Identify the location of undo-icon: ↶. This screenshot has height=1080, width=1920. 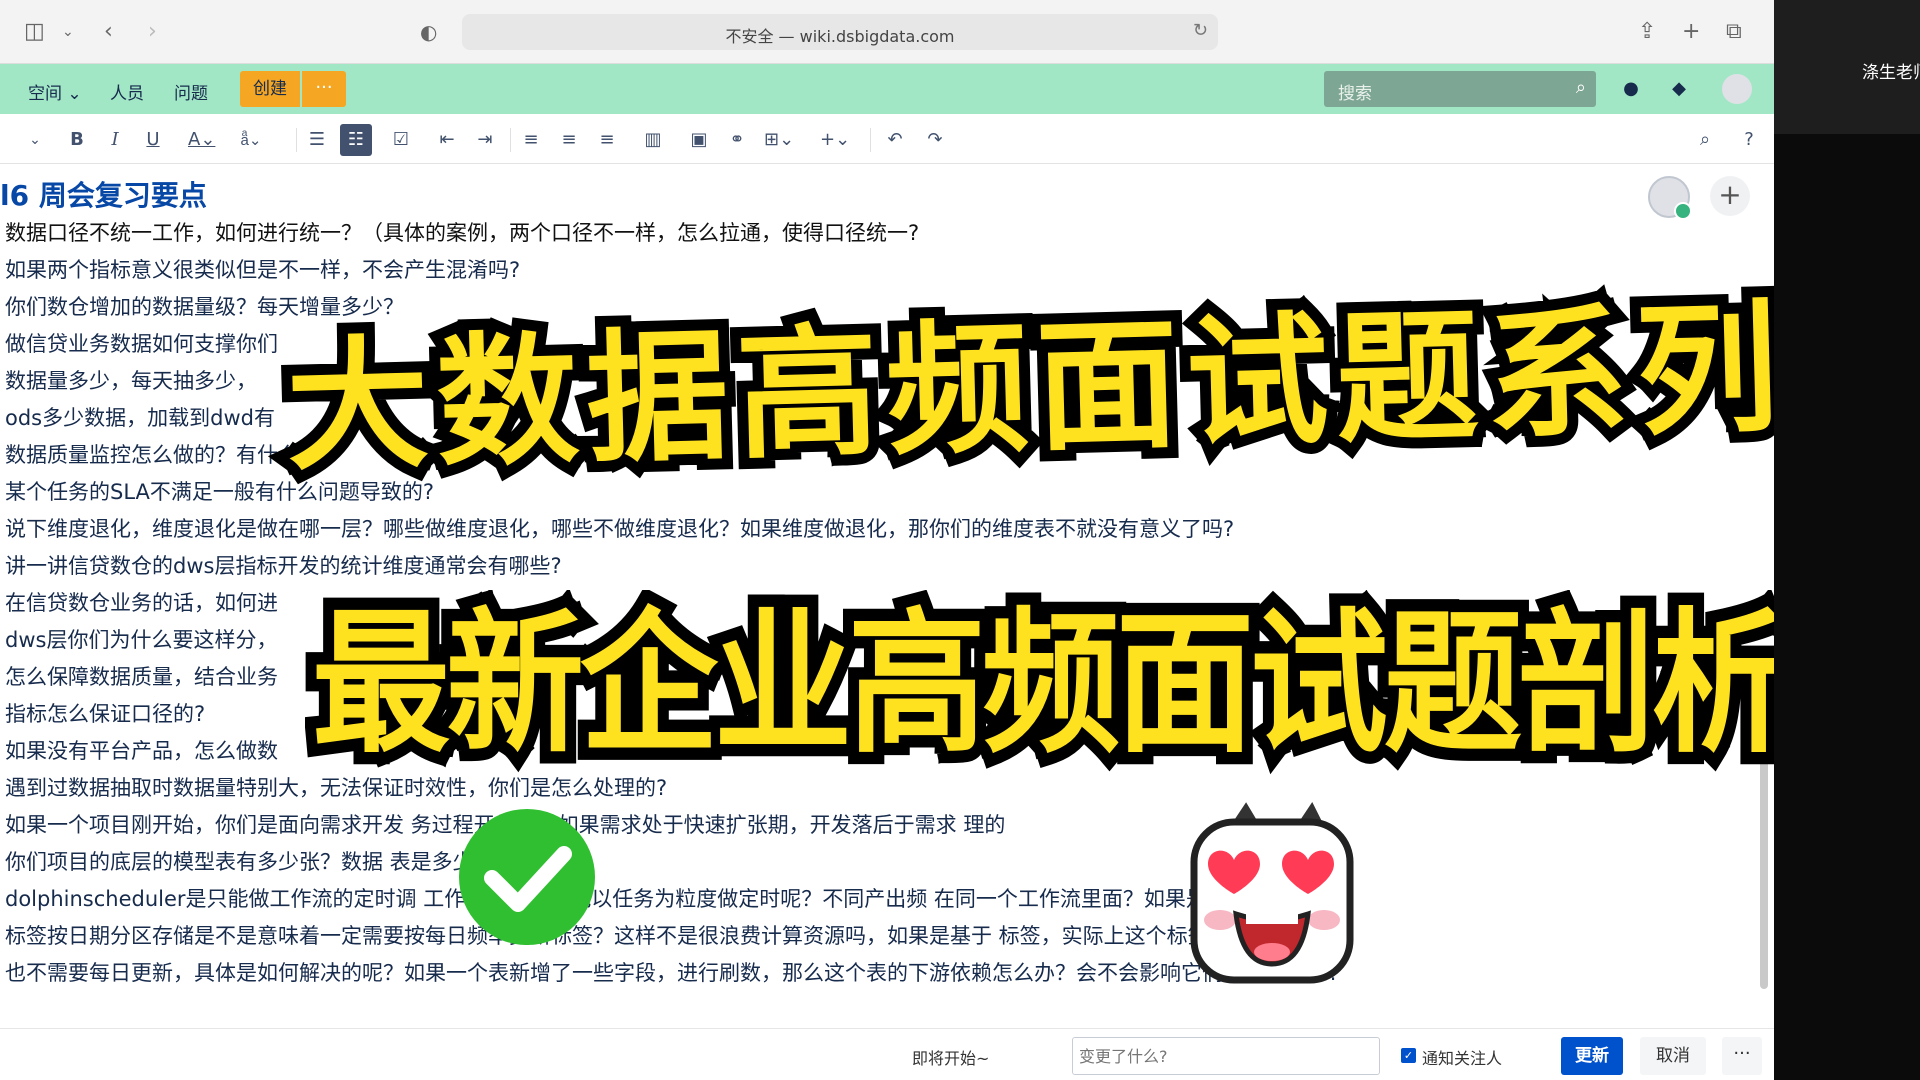
(895, 140).